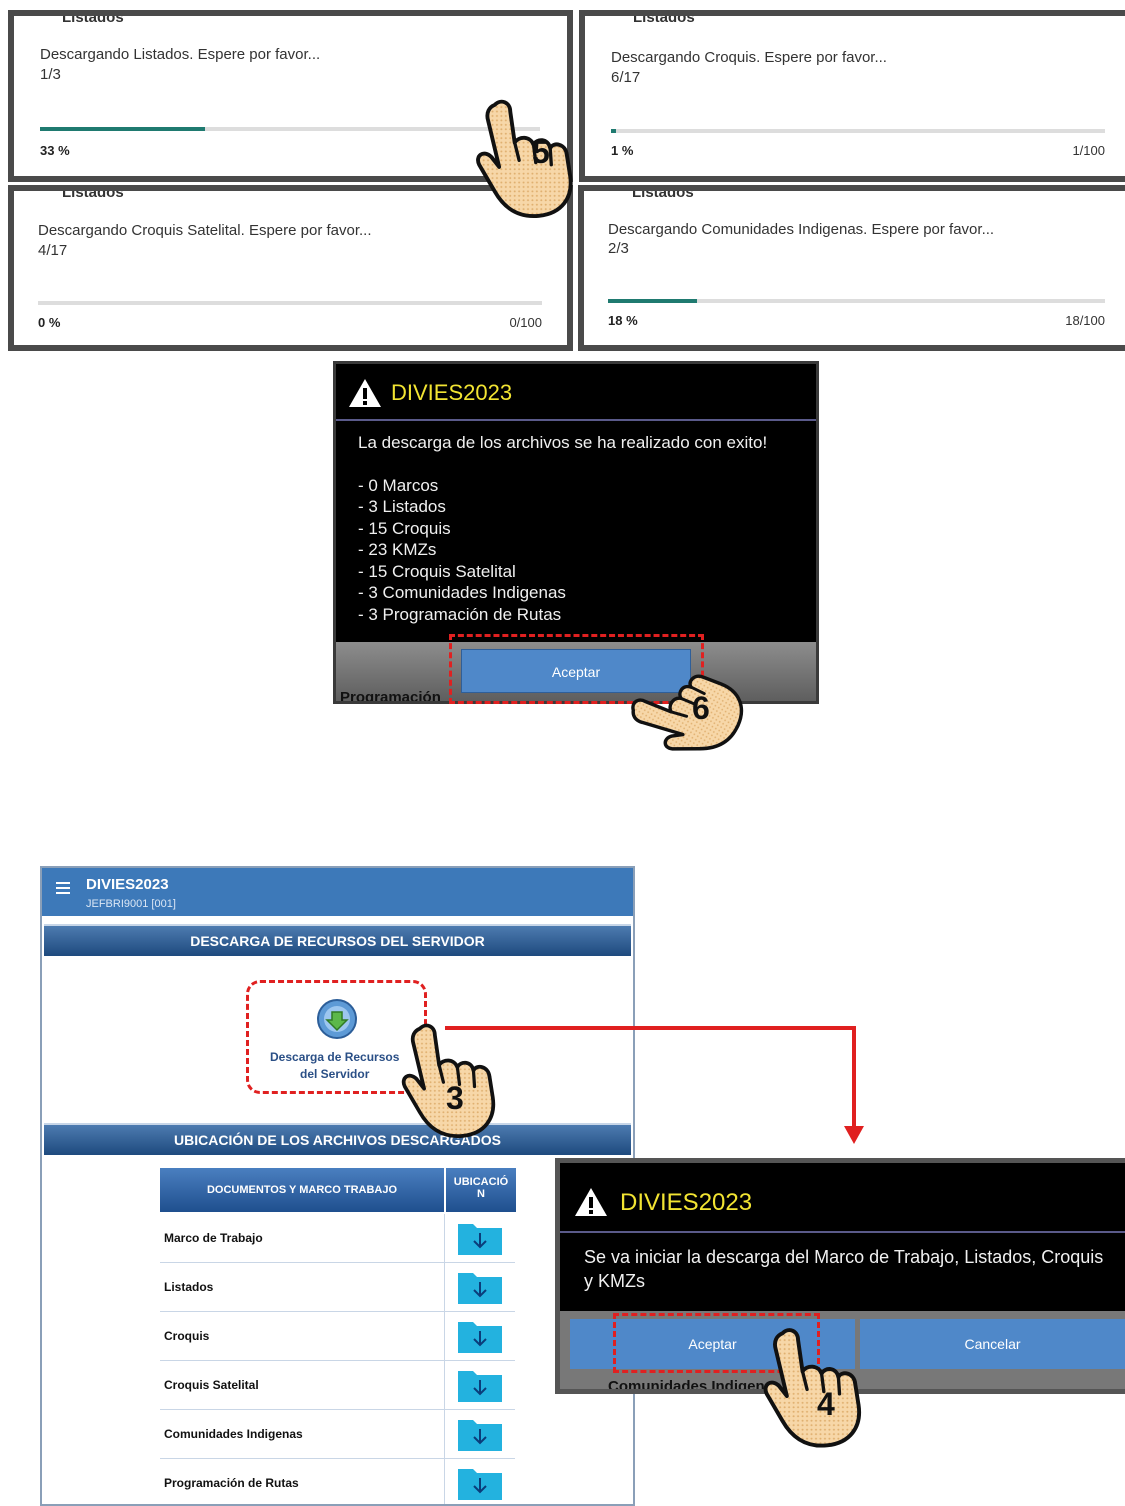  I want to click on dialog-message-line2: y KMZs, so click(614, 1281).